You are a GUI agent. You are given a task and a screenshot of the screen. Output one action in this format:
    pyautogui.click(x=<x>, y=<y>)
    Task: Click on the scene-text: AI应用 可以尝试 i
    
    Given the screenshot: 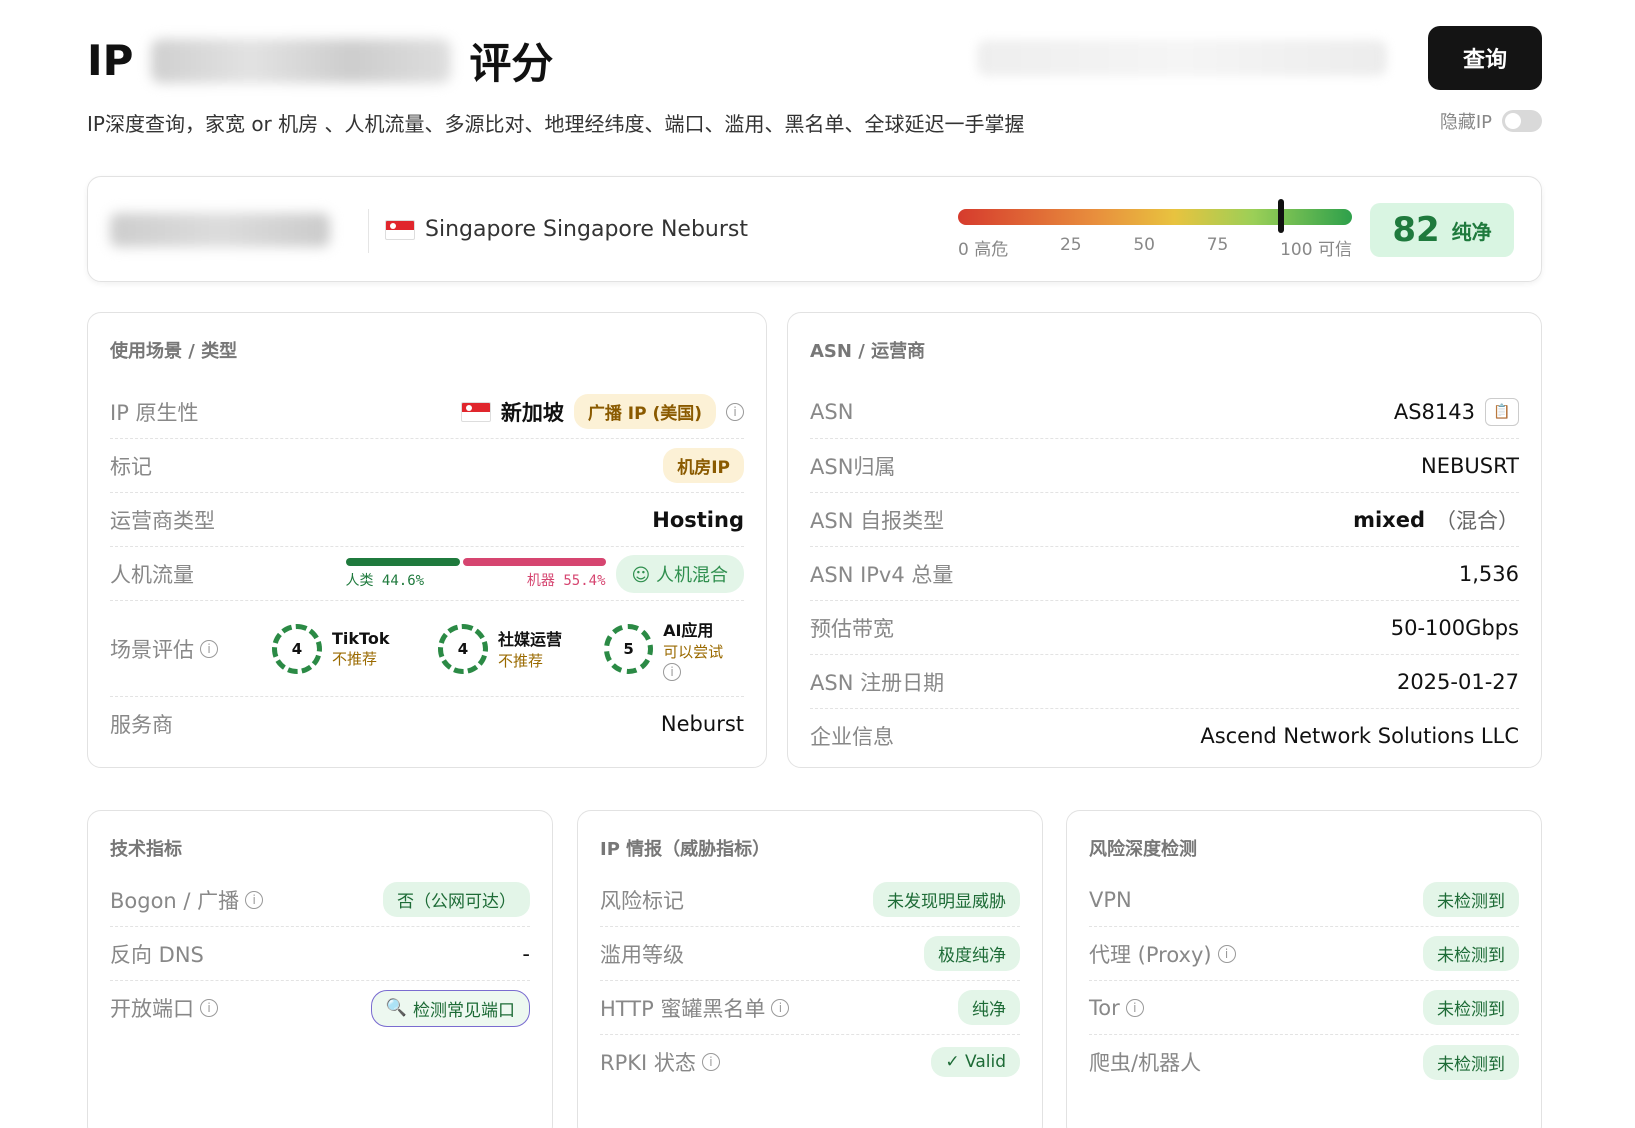 What is the action you would take?
    pyautogui.click(x=703, y=649)
    